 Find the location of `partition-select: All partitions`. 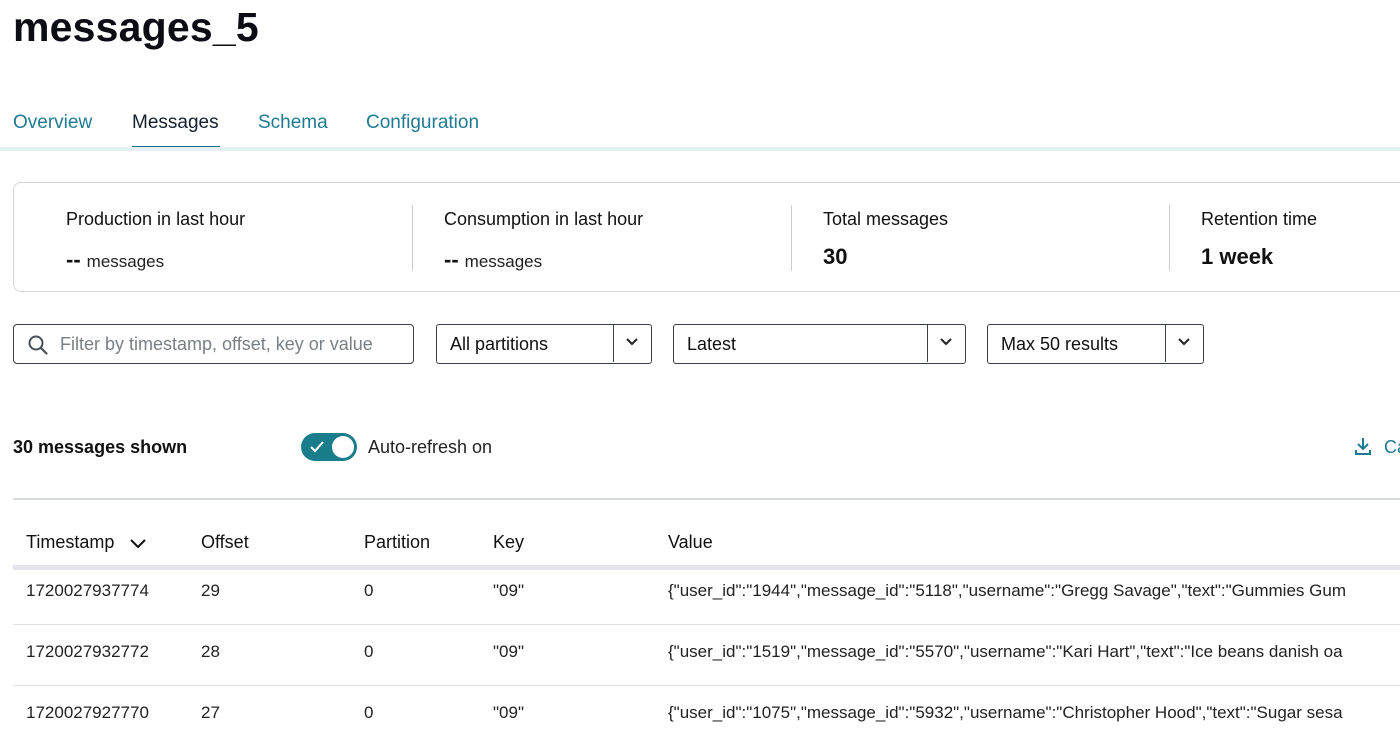

partition-select: All partitions is located at coordinates (544, 344).